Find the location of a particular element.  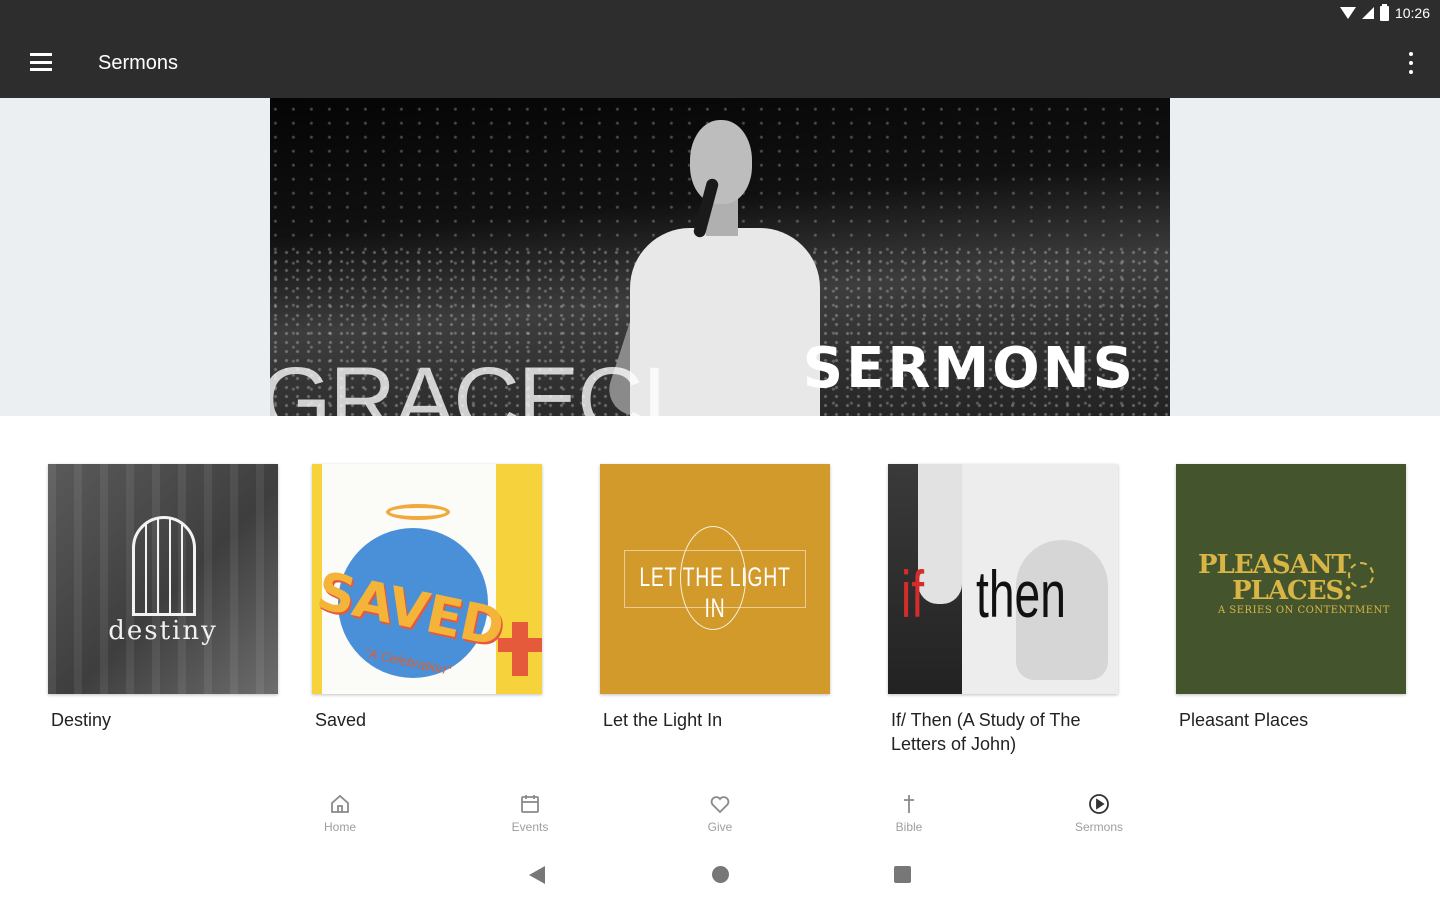

artwork-text: LET THE LIGHT IN is located at coordinates (715, 592).